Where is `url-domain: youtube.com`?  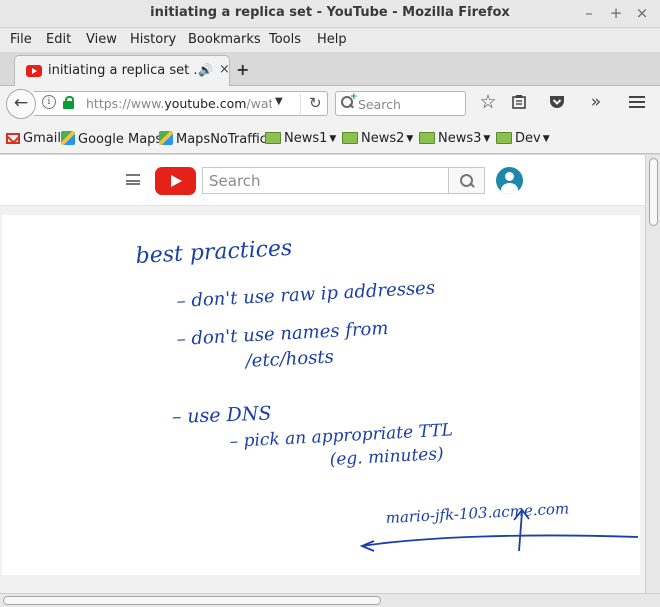 url-domain: youtube.com is located at coordinates (205, 103).